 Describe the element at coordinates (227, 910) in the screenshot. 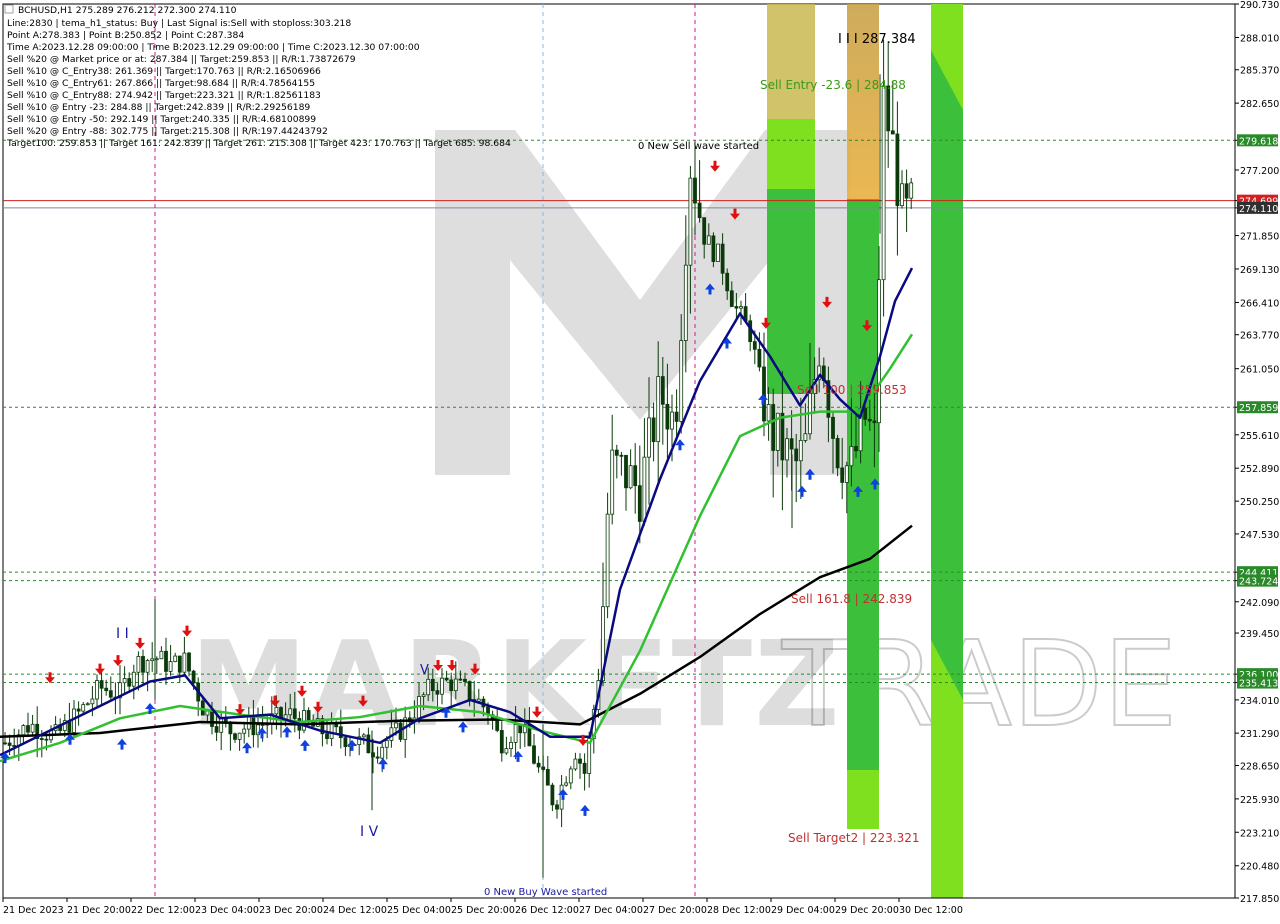

I see `x-tick-label: 23 Dec 04:00` at that location.